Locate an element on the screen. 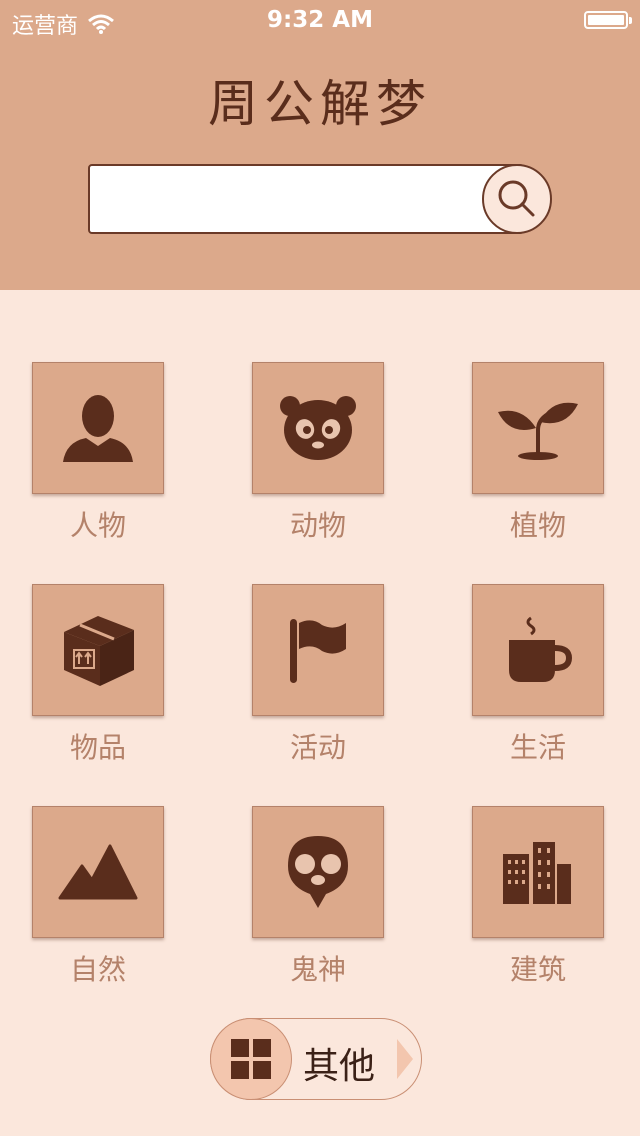  grid-icon-badge is located at coordinates (251, 1059).